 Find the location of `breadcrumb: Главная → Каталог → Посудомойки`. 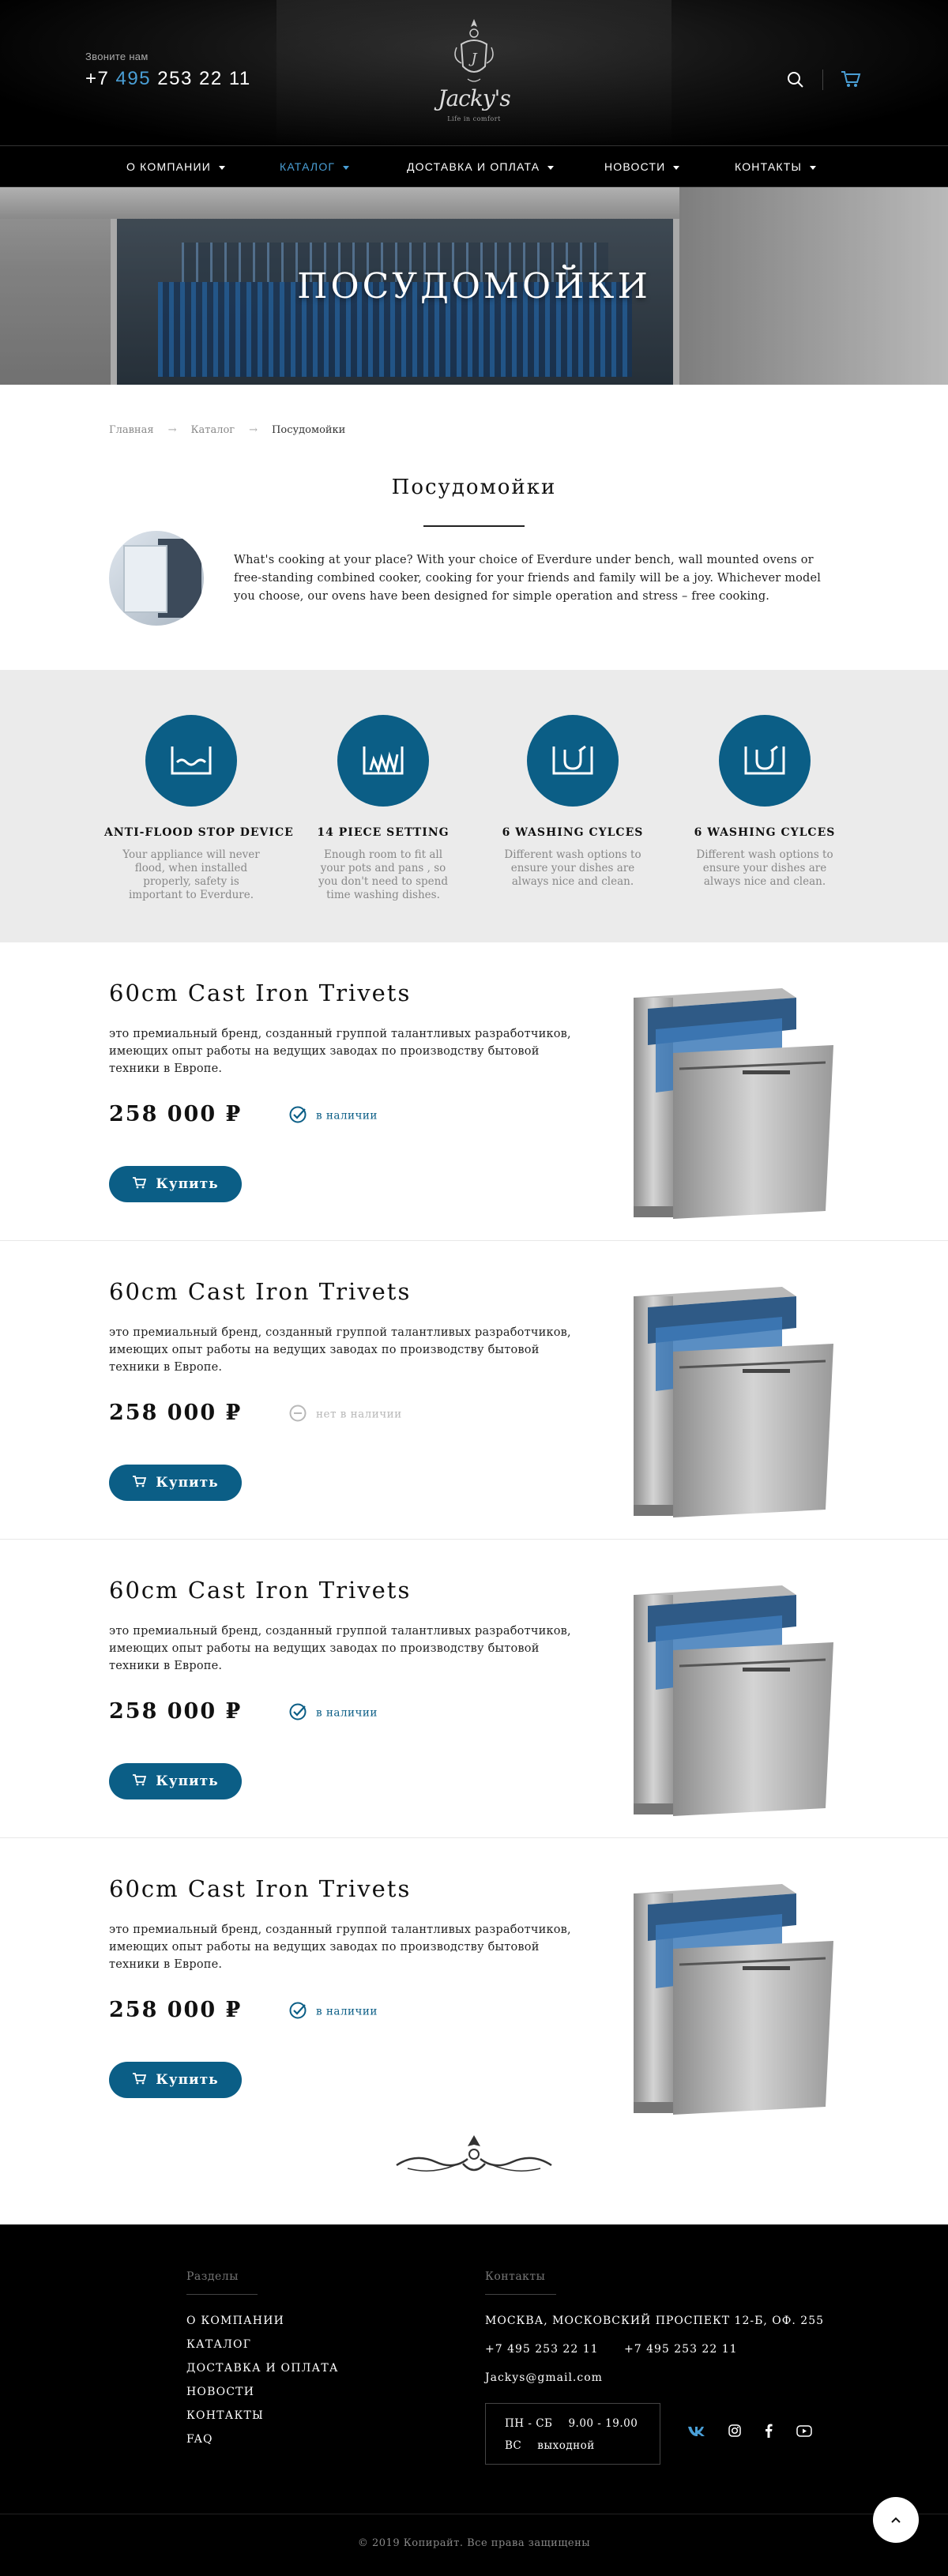

breadcrumb: Главная → Каталог → Посудомойки is located at coordinates (227, 430).